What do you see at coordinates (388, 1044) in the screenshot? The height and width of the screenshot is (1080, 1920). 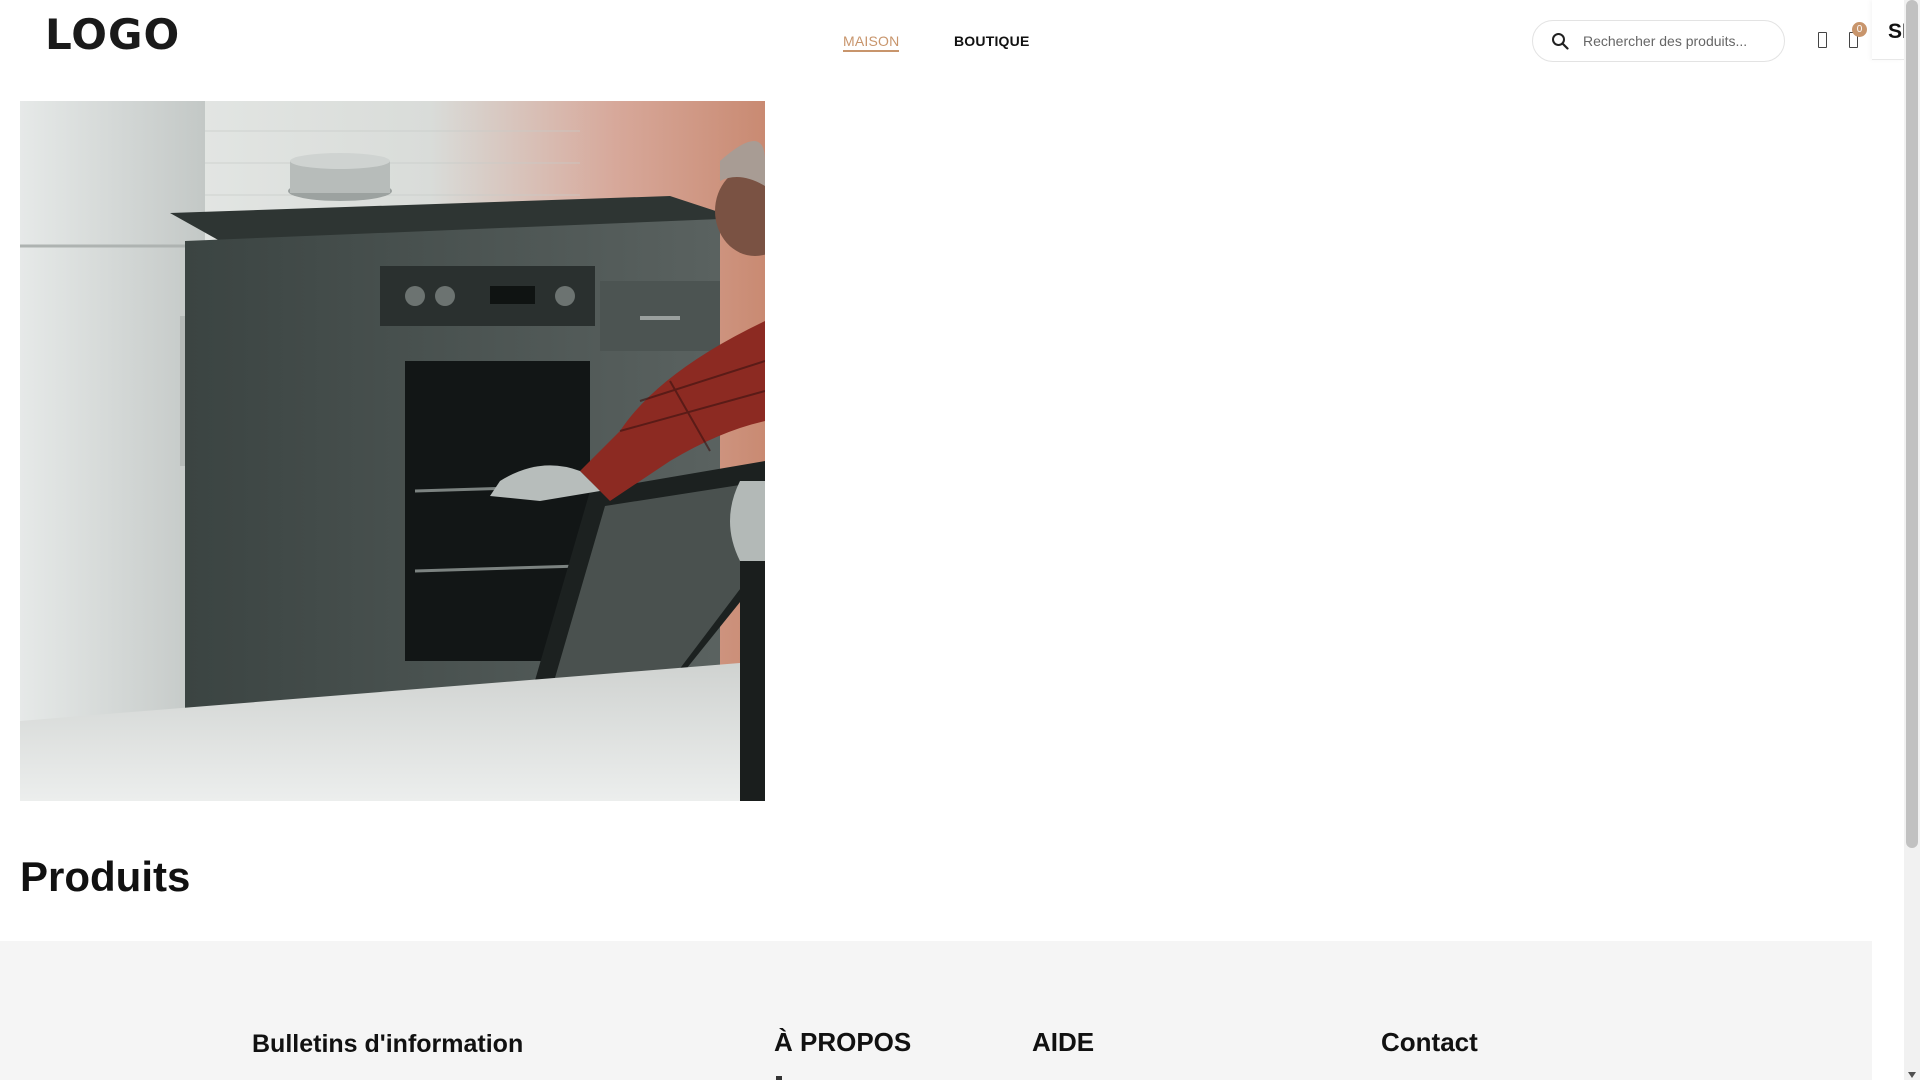 I see `footer-newsletter-title: Bulletins d'information` at bounding box center [388, 1044].